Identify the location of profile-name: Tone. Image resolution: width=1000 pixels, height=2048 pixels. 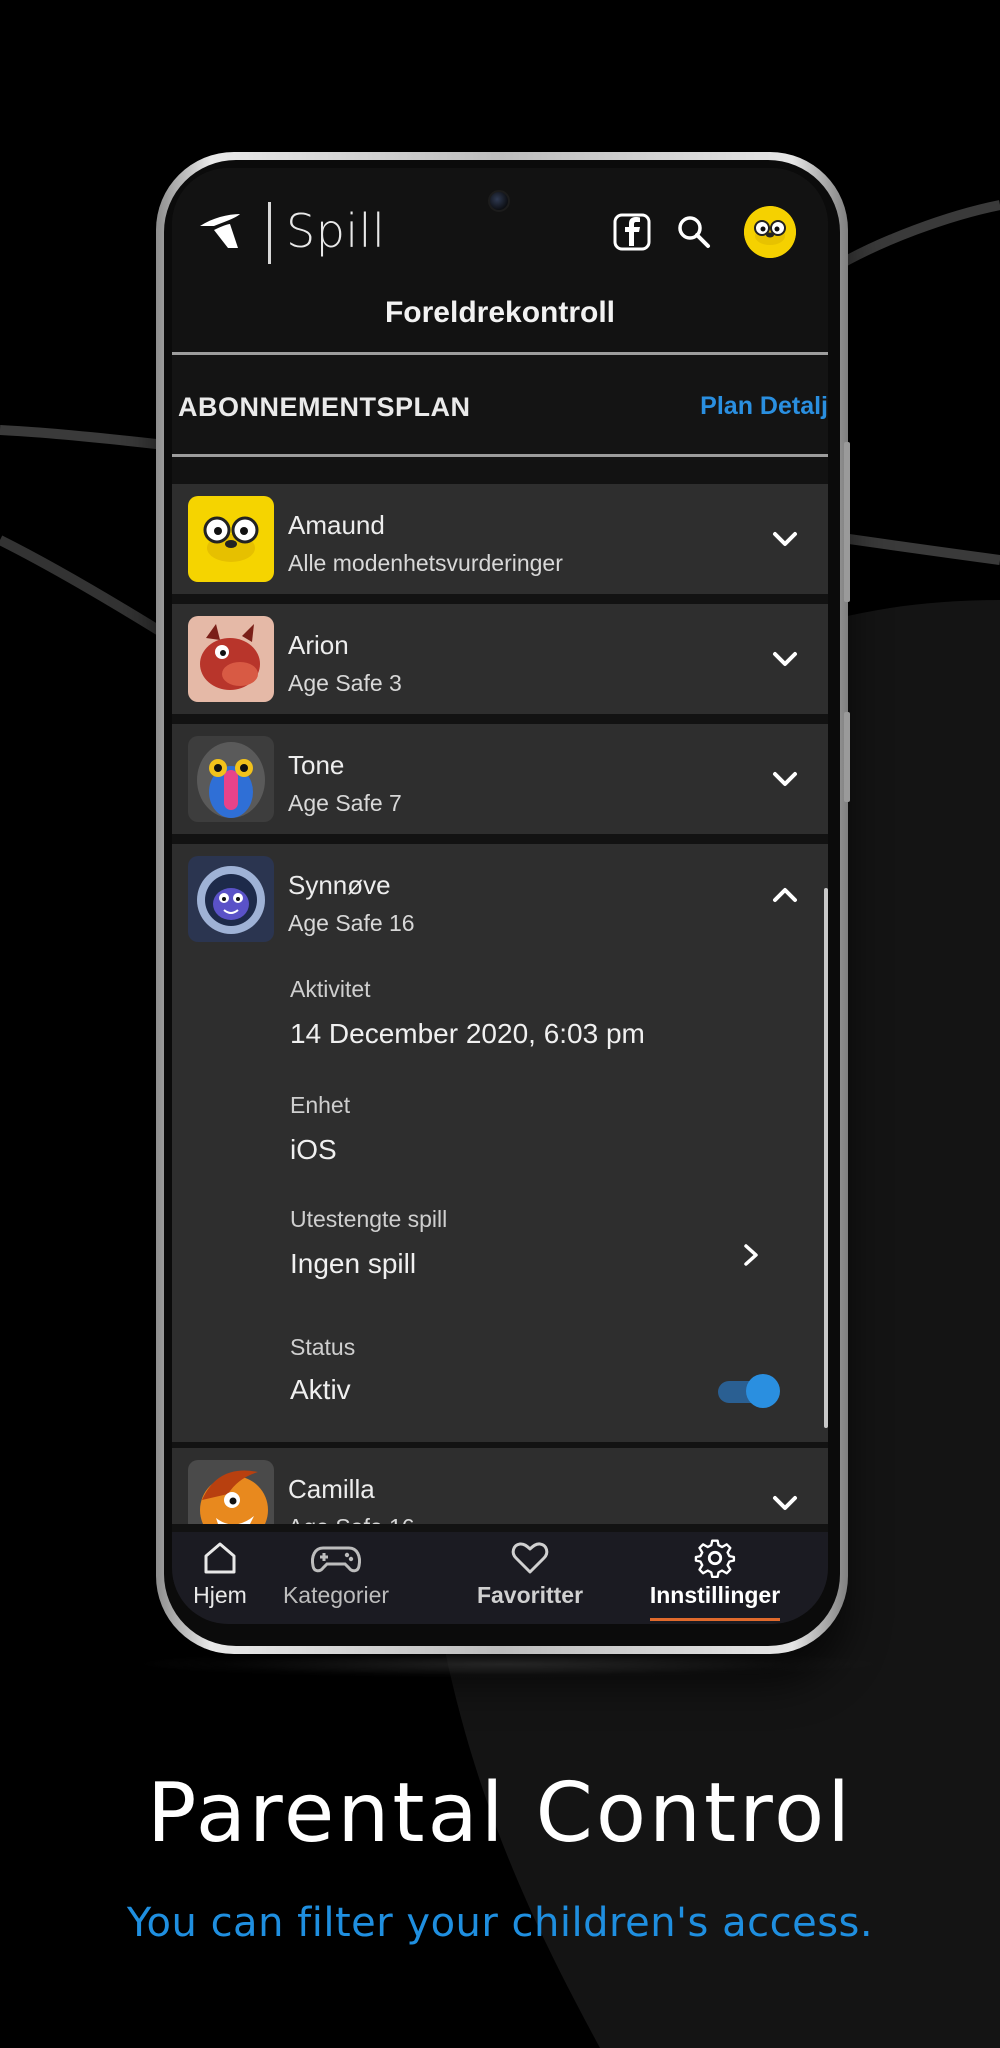
(316, 765).